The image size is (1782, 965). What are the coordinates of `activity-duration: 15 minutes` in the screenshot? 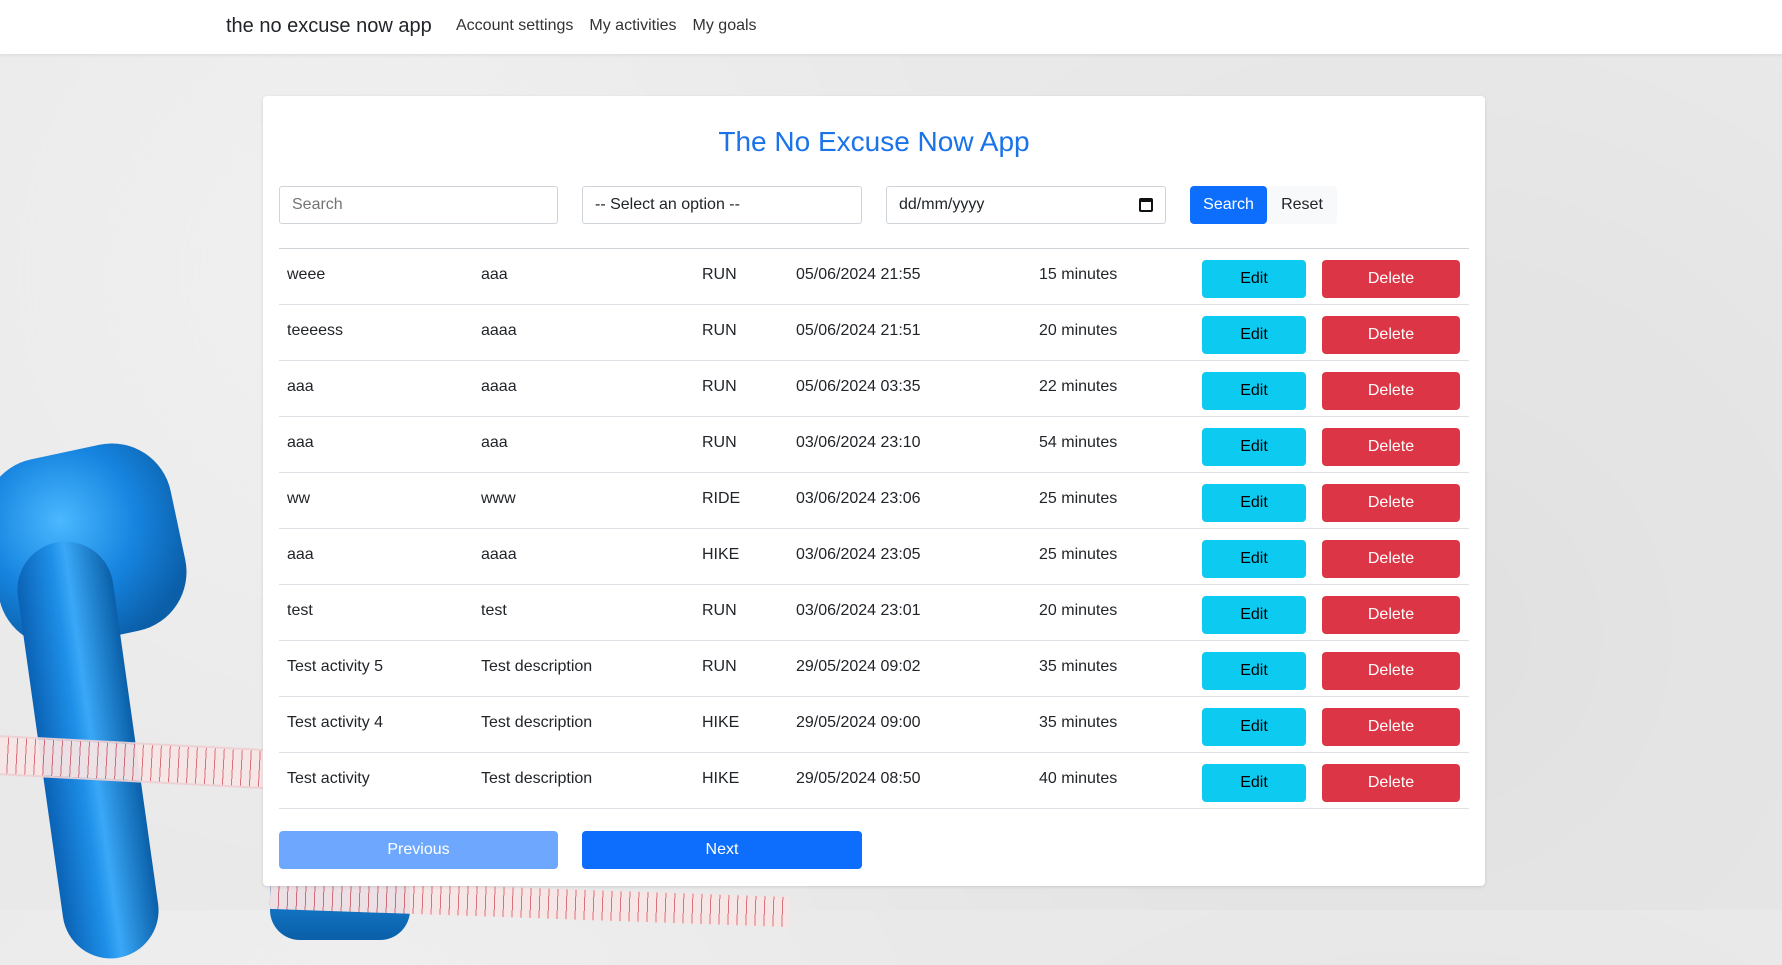 It's located at (1078, 274).